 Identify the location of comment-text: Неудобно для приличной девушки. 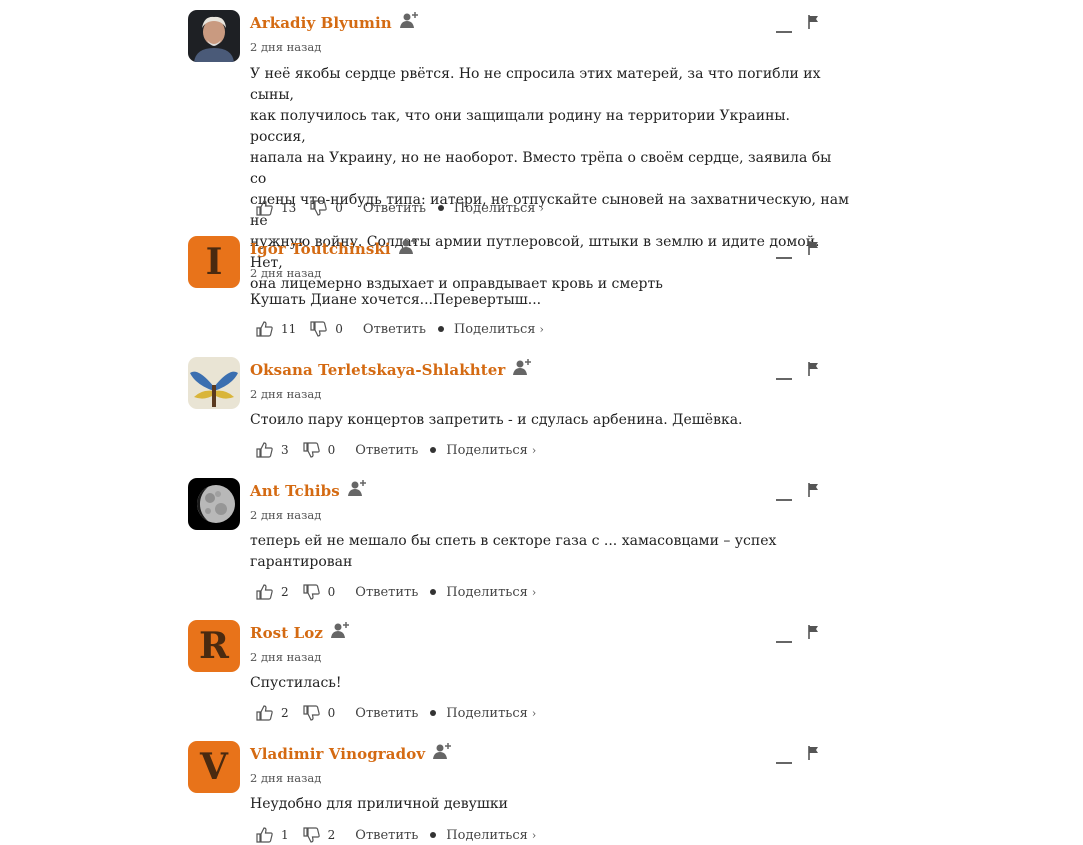
(379, 804).